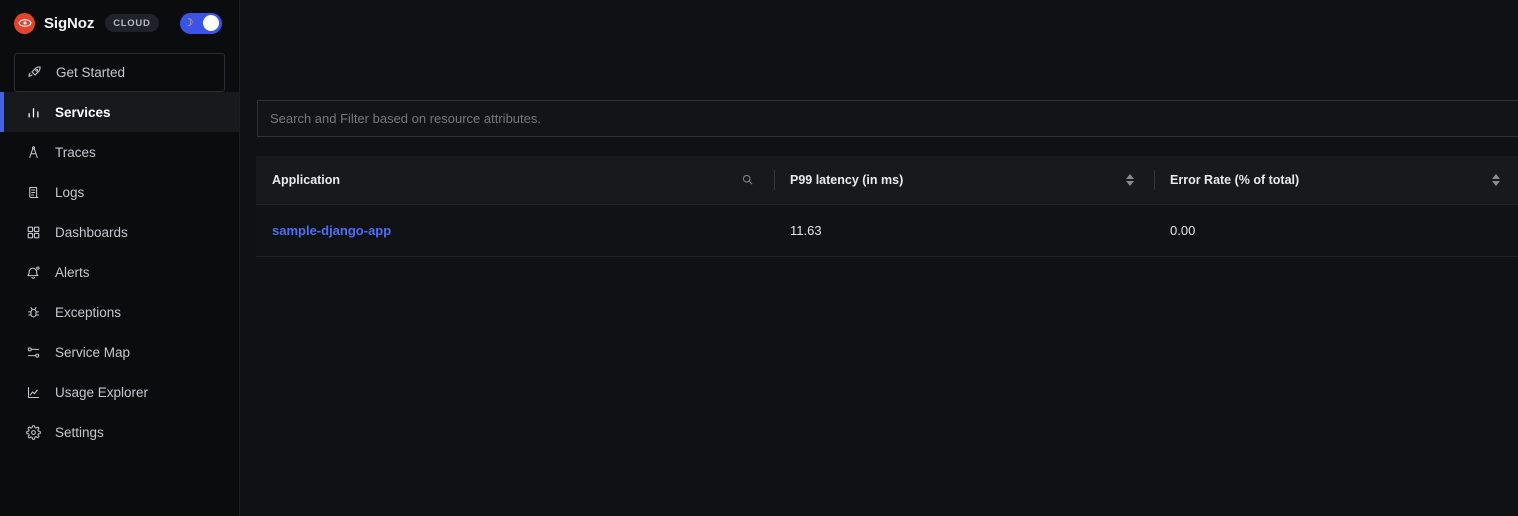 The width and height of the screenshot is (1518, 516). I want to click on cell-p99-latency: 11.63, so click(964, 230).